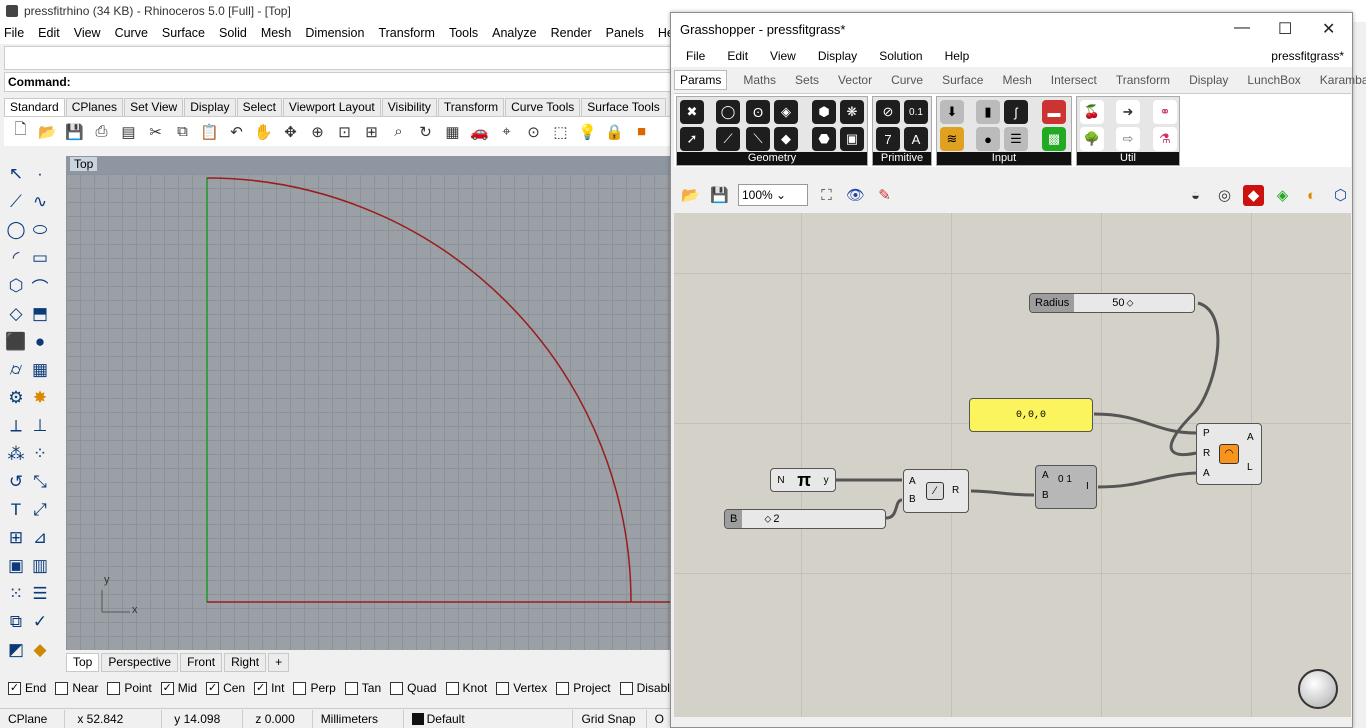  I want to click on util-tree-icon: 🌳, so click(1092, 139).